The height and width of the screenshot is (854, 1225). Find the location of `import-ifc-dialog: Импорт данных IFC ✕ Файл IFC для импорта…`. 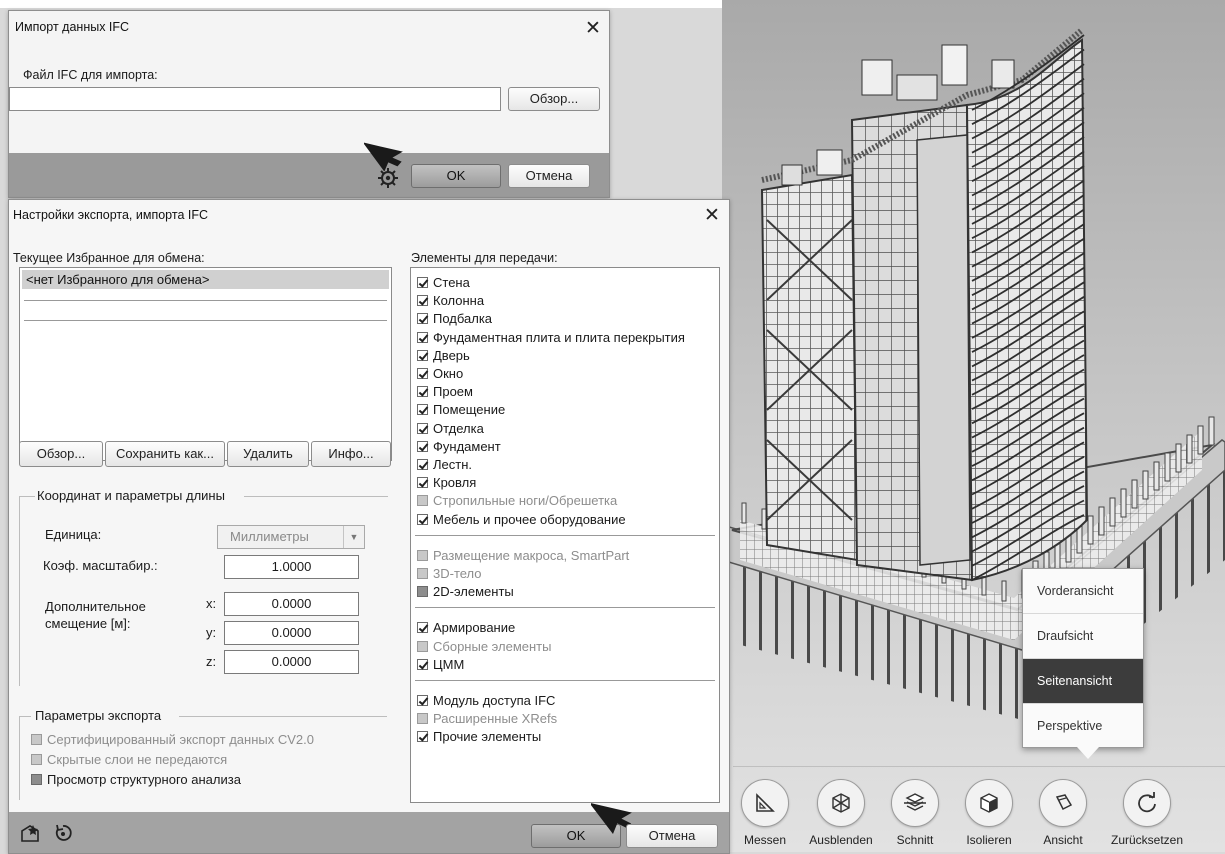

import-ifc-dialog: Импорт данных IFC ✕ Файл IFC для импорта… is located at coordinates (309, 104).